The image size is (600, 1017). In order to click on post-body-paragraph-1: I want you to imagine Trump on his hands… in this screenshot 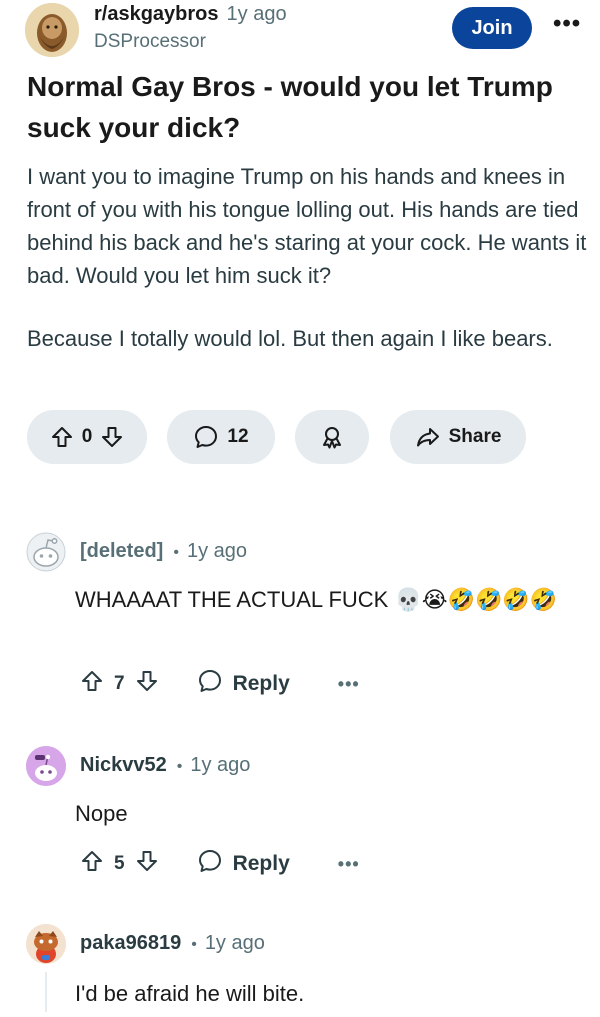, I will do `click(307, 226)`.